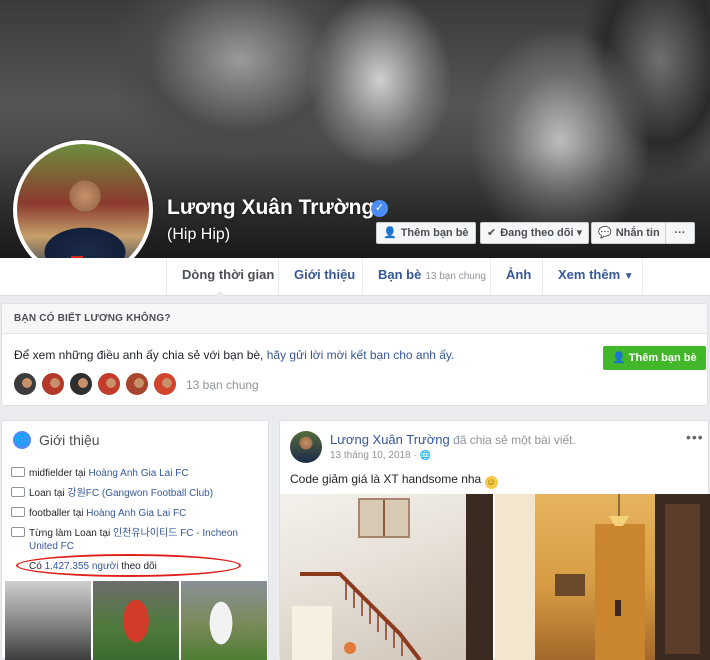 Image resolution: width=710 pixels, height=660 pixels. What do you see at coordinates (222, 385) in the screenshot?
I see `mutual-friends-count: 13 bạn chung` at bounding box center [222, 385].